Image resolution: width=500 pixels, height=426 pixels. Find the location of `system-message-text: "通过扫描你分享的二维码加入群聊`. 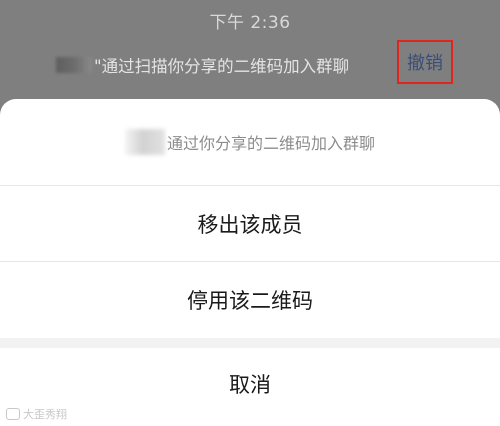

system-message-text: "通过扫描你分享的二维码加入群聊 is located at coordinates (222, 66).